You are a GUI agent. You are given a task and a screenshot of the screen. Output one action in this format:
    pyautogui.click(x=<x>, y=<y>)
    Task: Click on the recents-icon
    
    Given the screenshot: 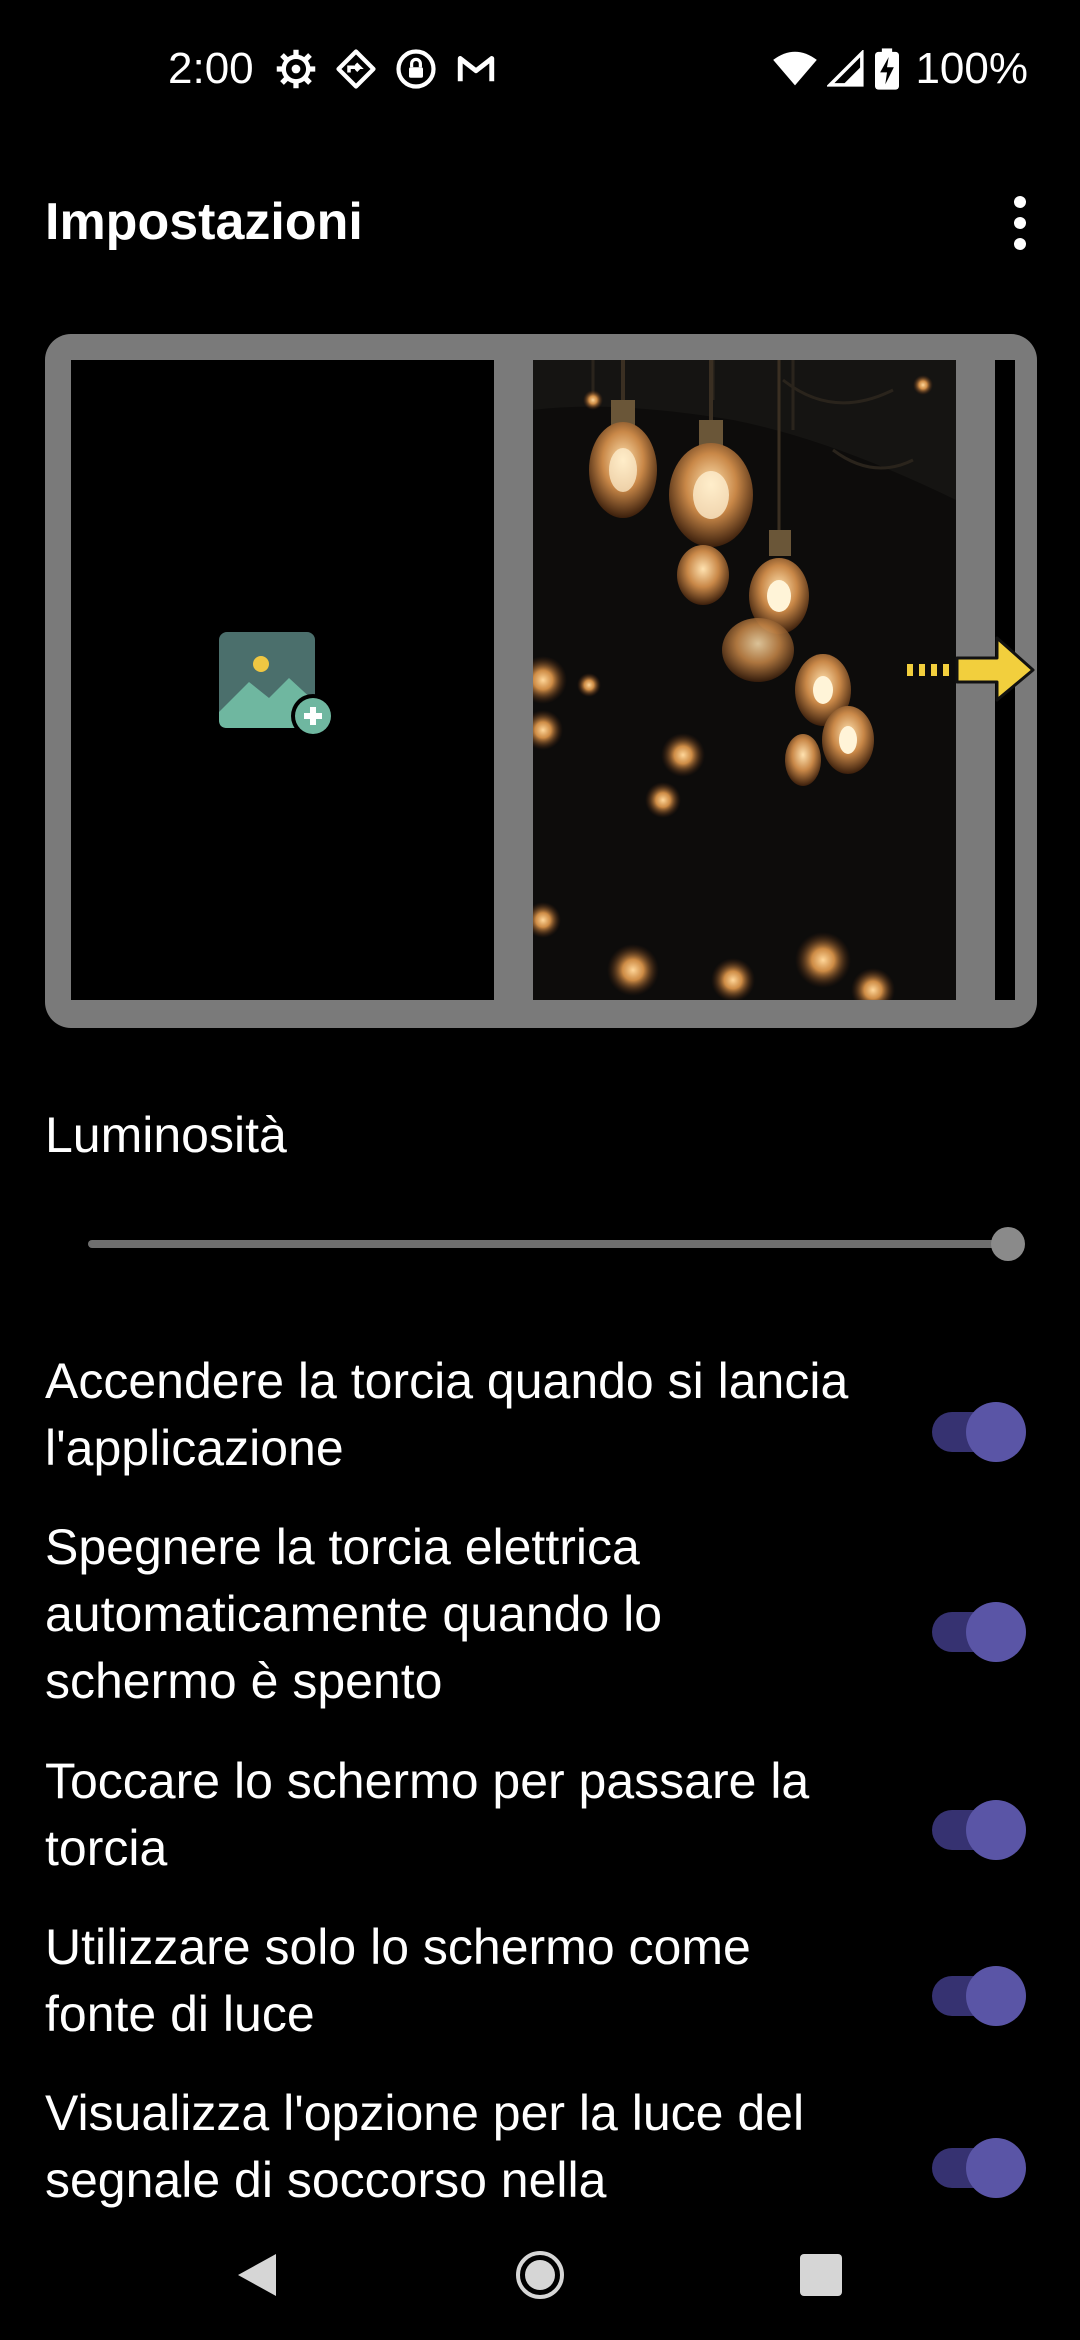 What is the action you would take?
    pyautogui.click(x=821, y=2275)
    